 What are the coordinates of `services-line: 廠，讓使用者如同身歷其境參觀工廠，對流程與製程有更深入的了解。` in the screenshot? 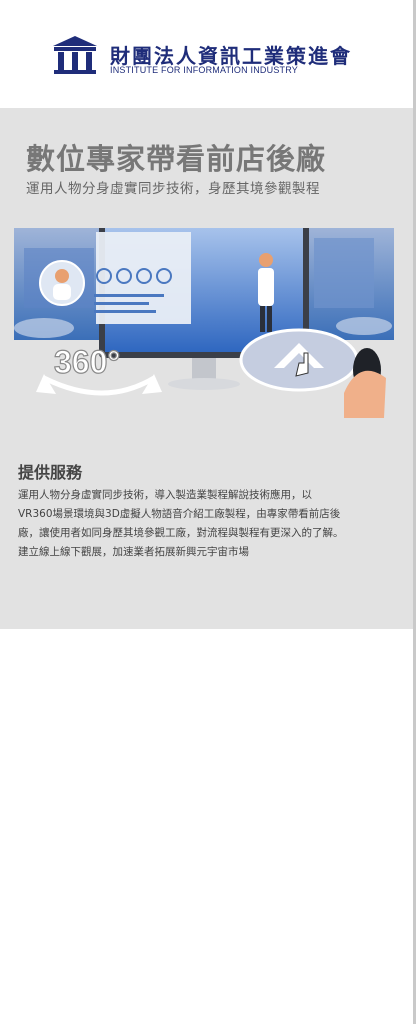 It's located at (181, 533).